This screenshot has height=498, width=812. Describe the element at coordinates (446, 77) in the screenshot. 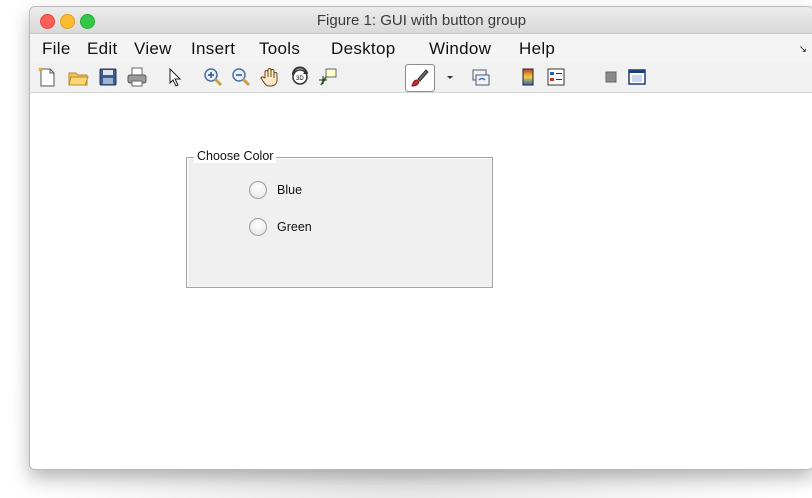

I see `brush-dropdown-icon` at that location.